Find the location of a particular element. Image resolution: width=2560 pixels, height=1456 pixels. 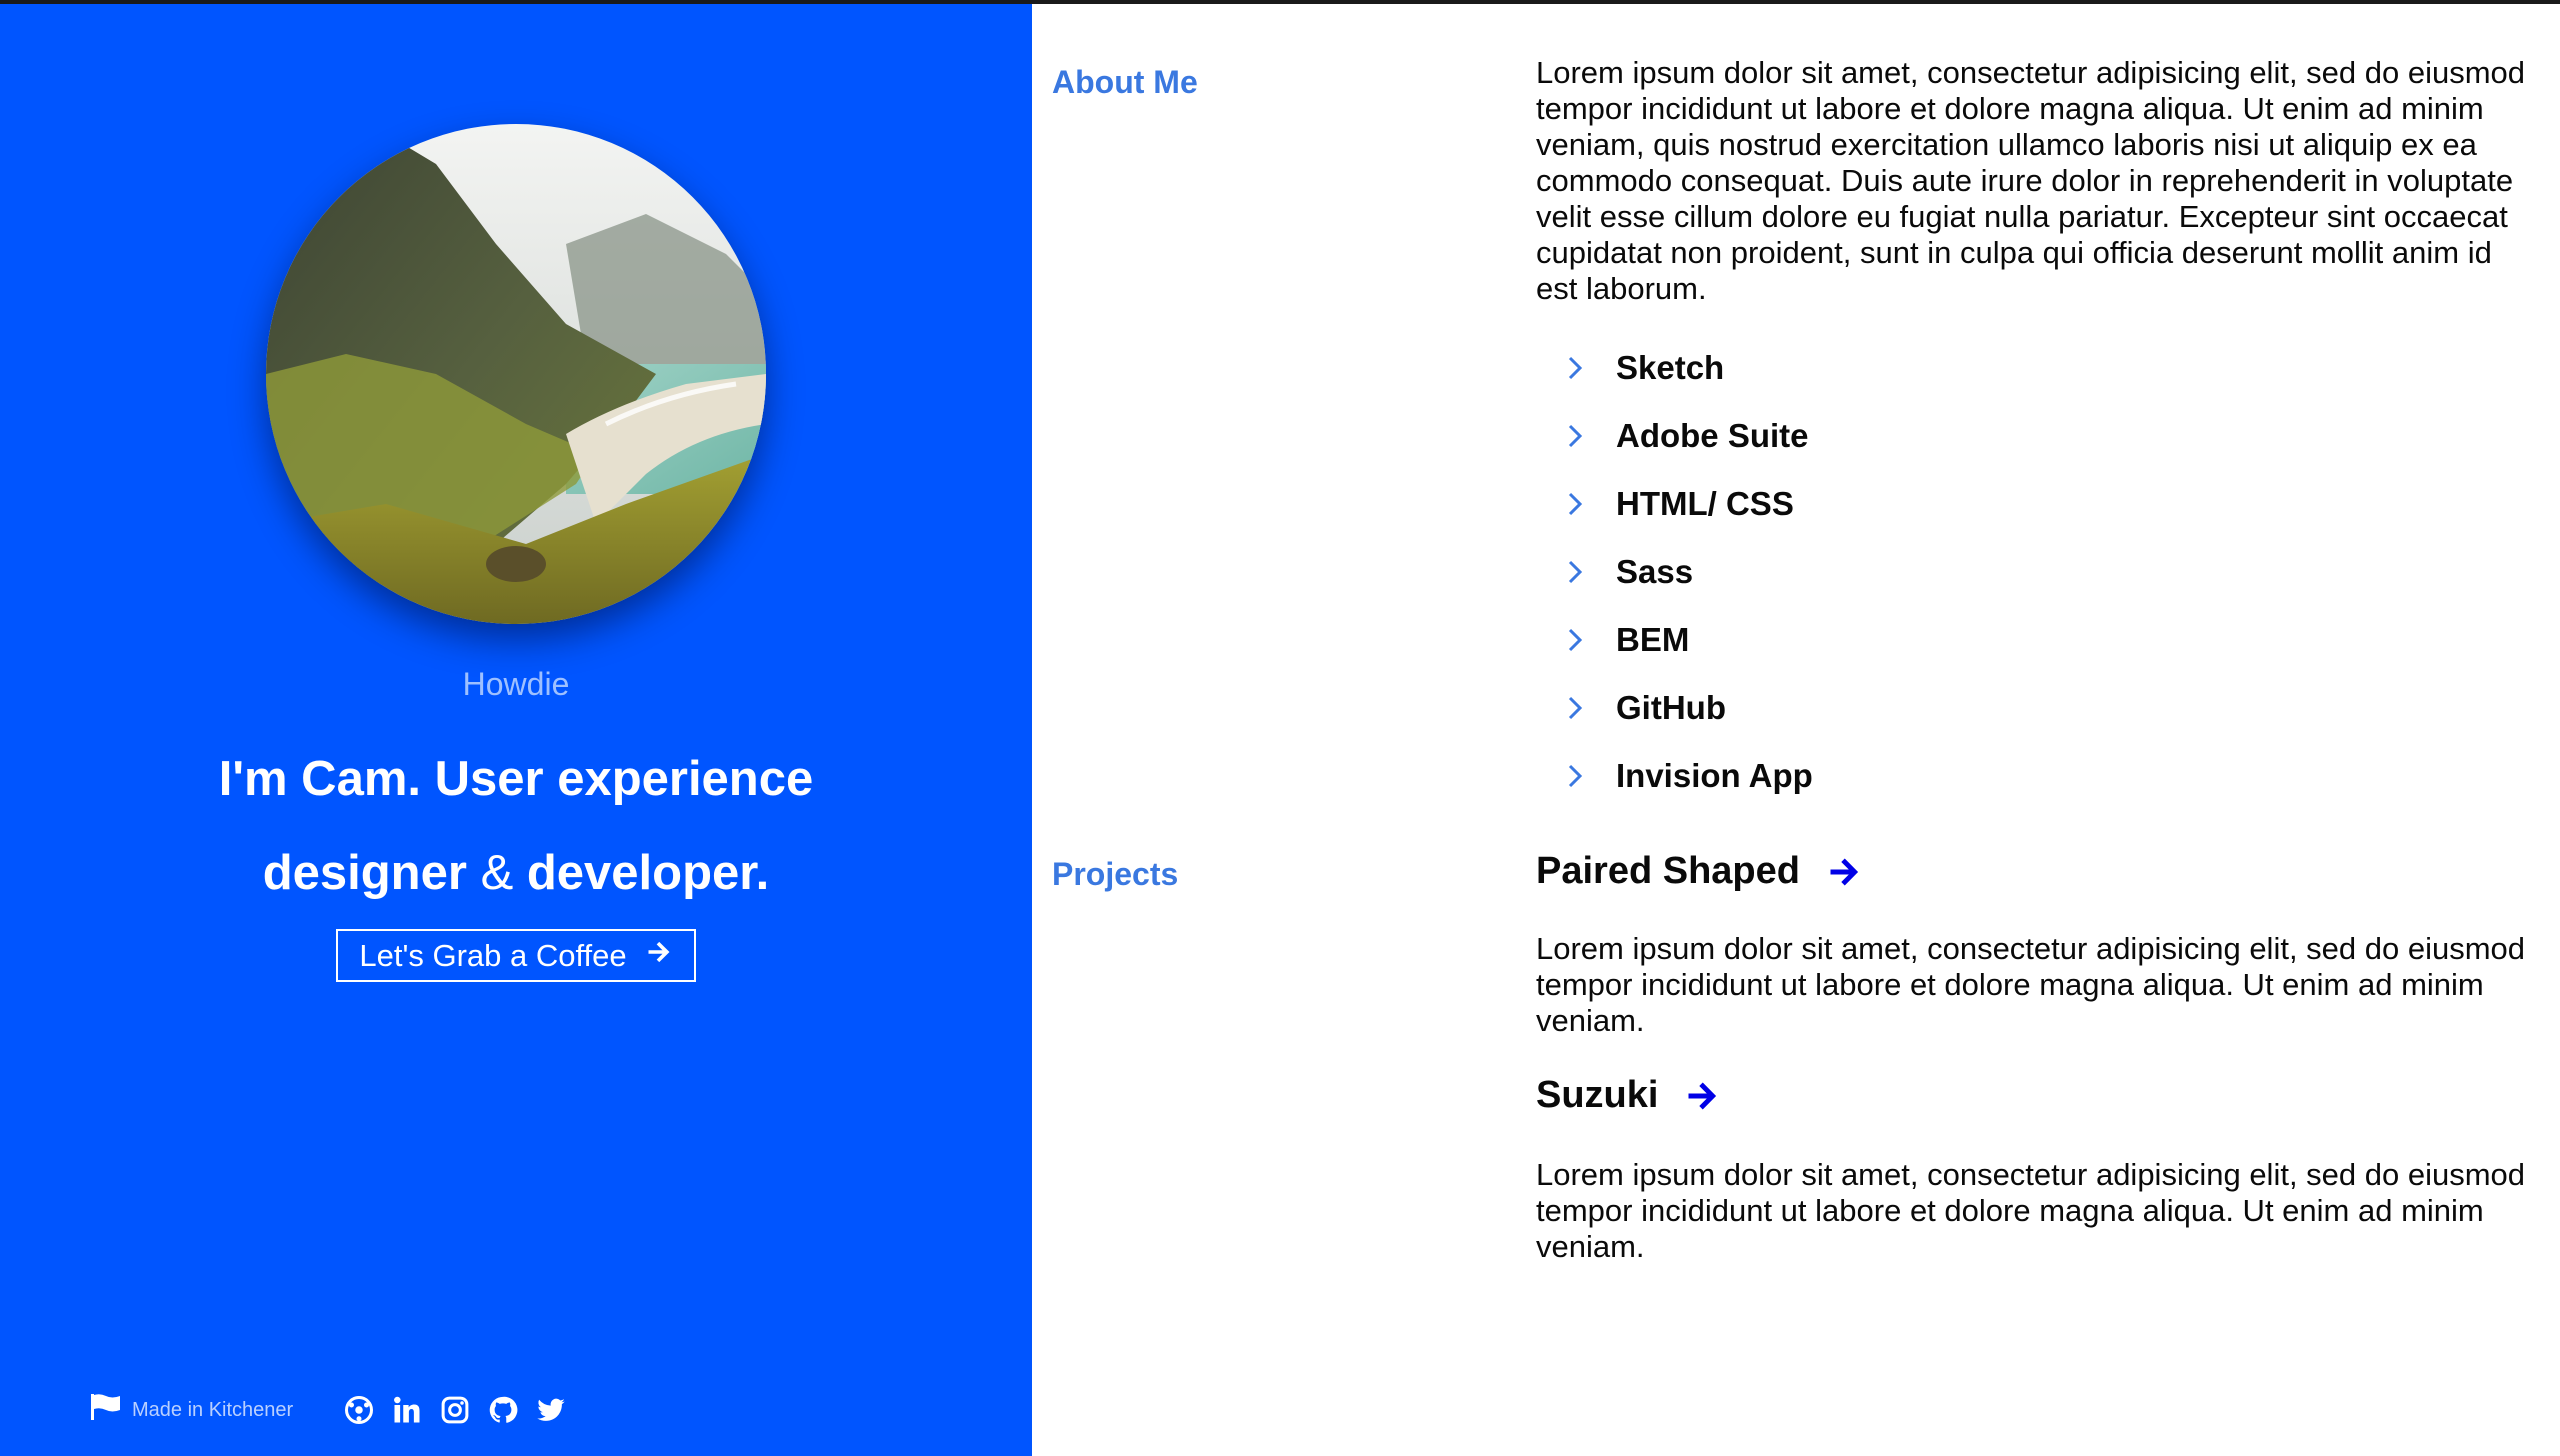

list-item: Adobe Suite is located at coordinates (1686, 436).